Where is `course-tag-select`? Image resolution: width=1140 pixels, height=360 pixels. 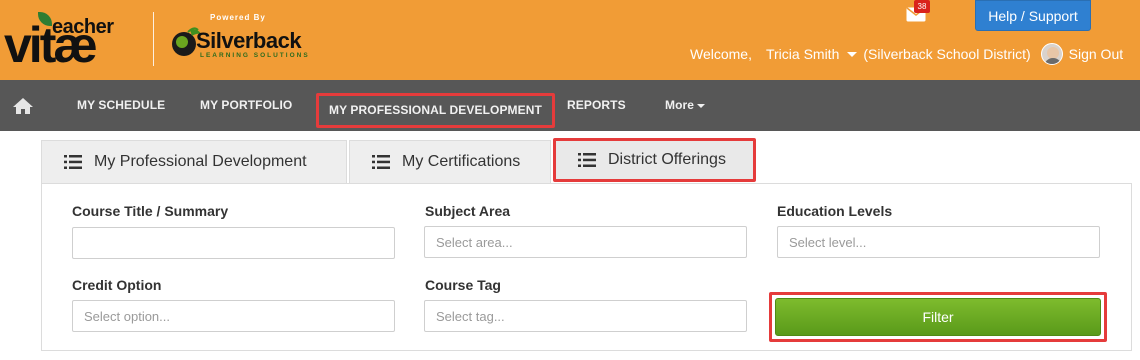 course-tag-select is located at coordinates (585, 316).